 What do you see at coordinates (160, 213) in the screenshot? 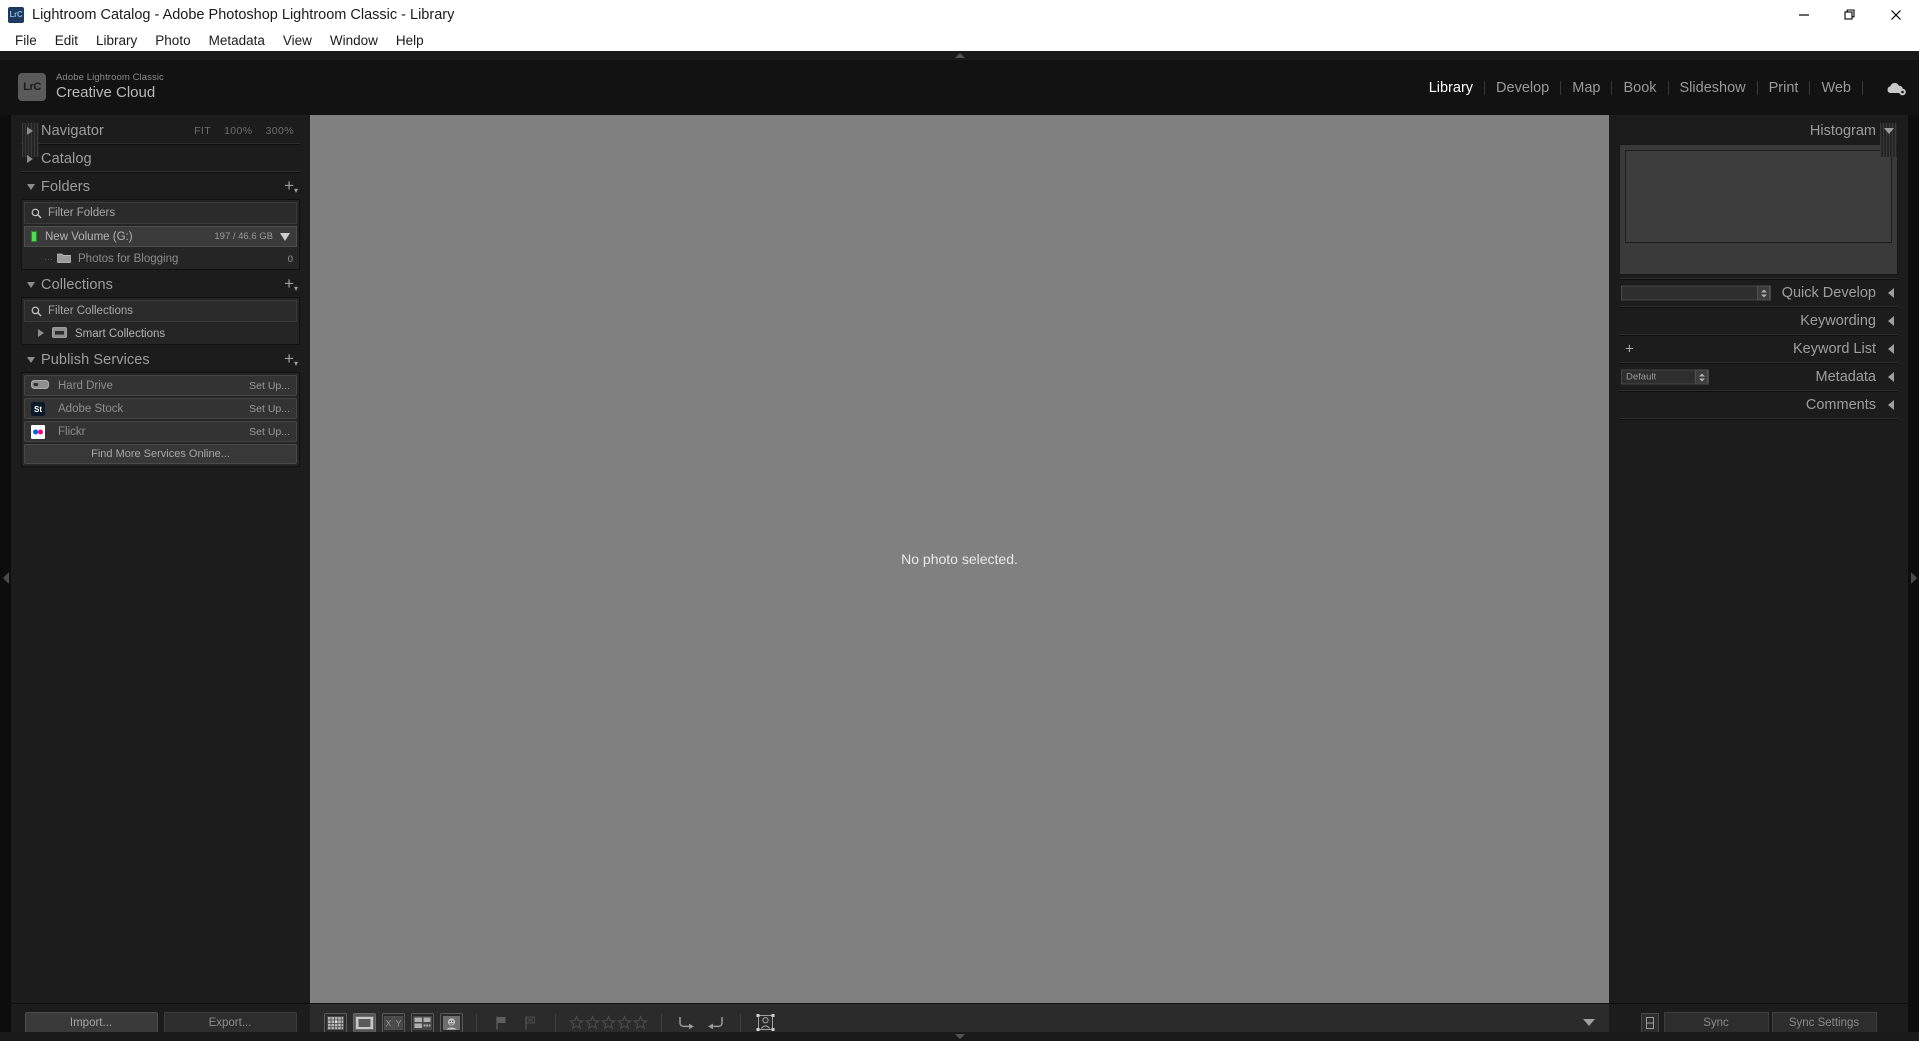
I see `filter-folders-input: Filter Folders` at bounding box center [160, 213].